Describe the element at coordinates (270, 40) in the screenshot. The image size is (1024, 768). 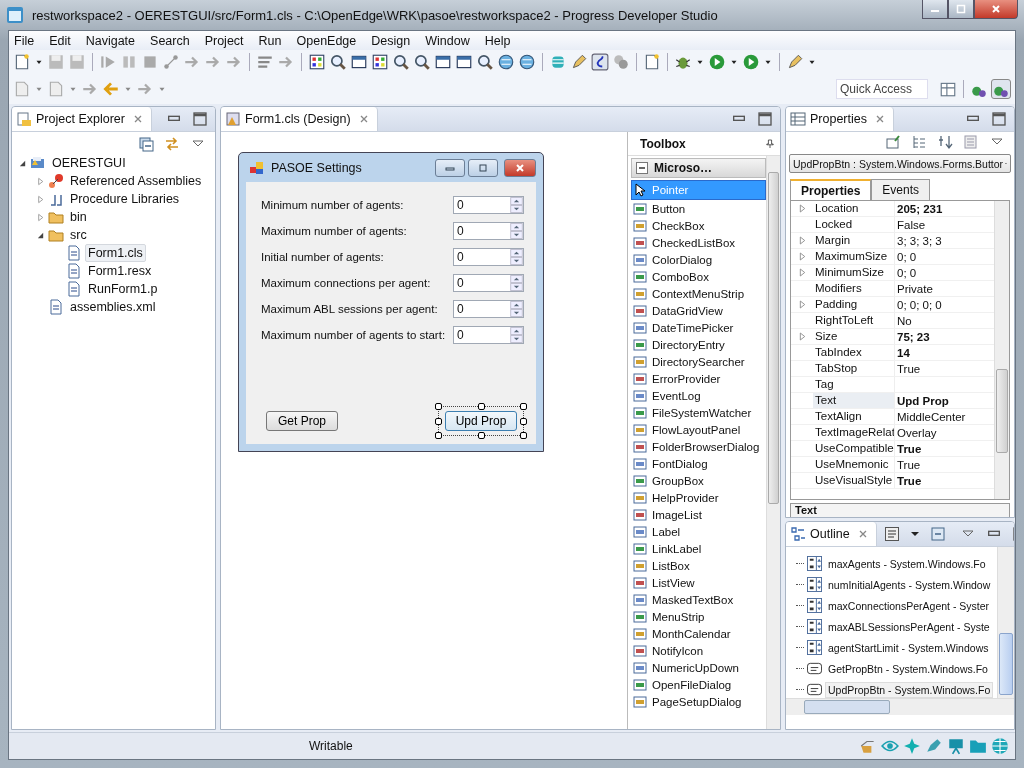
I see `menu-item: Run` at that location.